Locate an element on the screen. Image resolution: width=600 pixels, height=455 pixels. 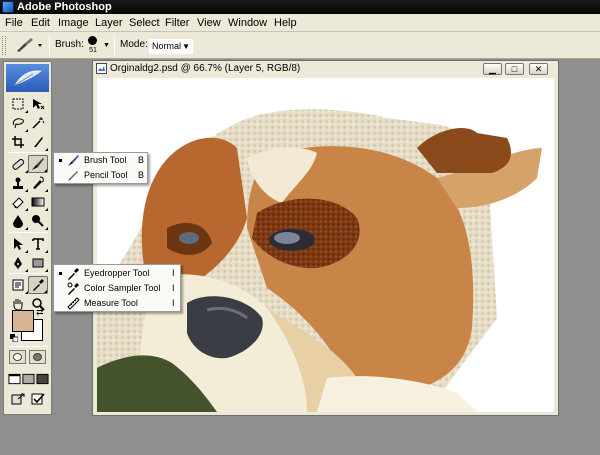
brush-preset-icon is located at coordinates (29, 45).